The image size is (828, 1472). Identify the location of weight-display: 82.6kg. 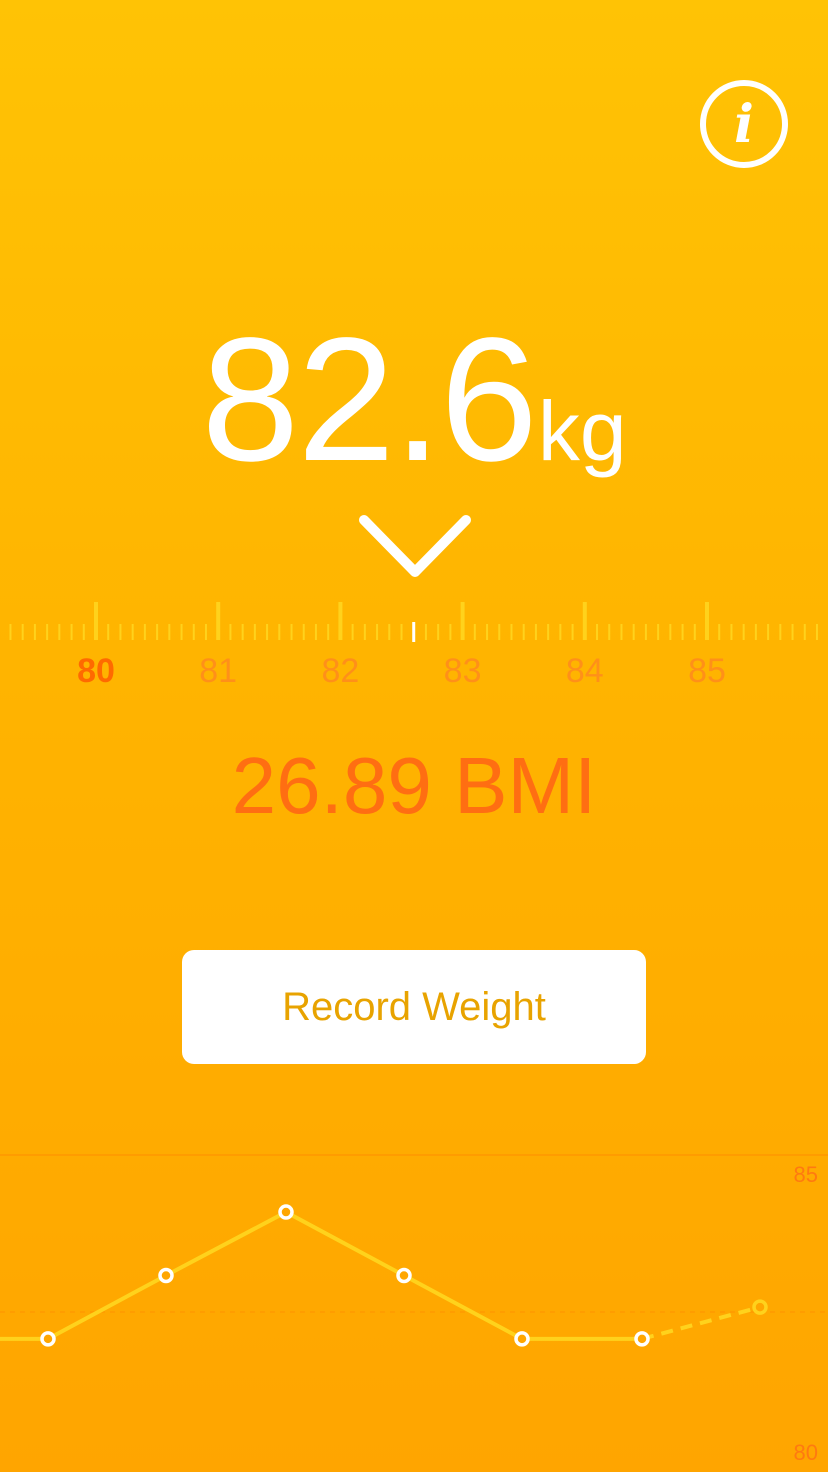
(414, 400).